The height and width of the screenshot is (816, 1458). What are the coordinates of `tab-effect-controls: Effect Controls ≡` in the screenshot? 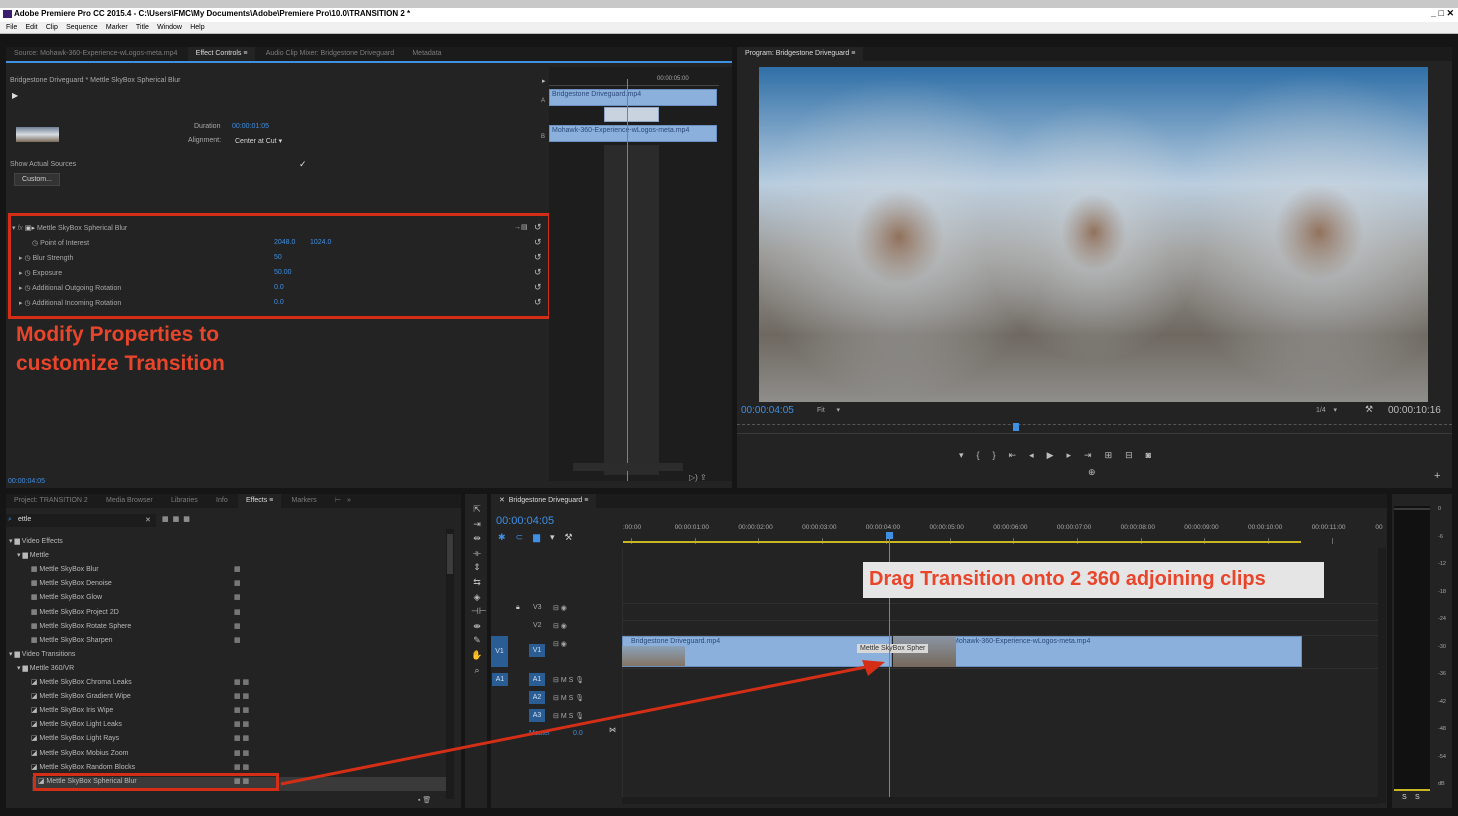 It's located at (221, 54).